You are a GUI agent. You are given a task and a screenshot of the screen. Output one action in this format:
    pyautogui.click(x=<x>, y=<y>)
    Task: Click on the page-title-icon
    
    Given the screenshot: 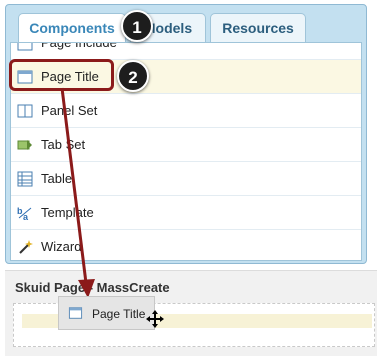 What is the action you would take?
    pyautogui.click(x=75, y=313)
    